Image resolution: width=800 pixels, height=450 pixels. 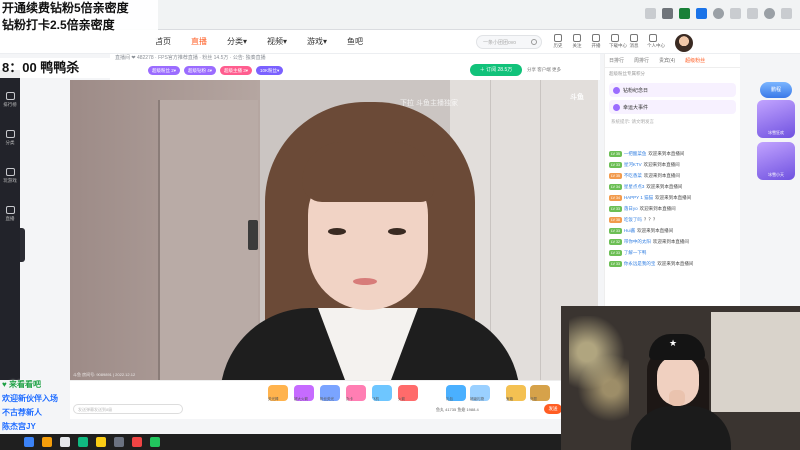 I want to click on event-card: 幸运大事件, so click(x=672, y=107).